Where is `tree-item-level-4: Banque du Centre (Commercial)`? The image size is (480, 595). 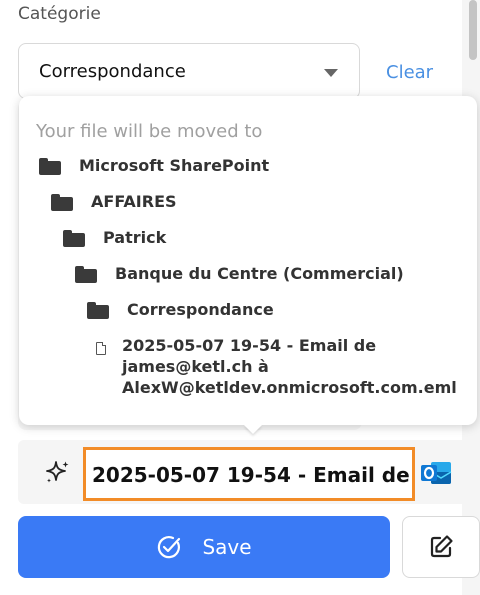 tree-item-level-4: Banque du Centre (Commercial) is located at coordinates (239, 273).